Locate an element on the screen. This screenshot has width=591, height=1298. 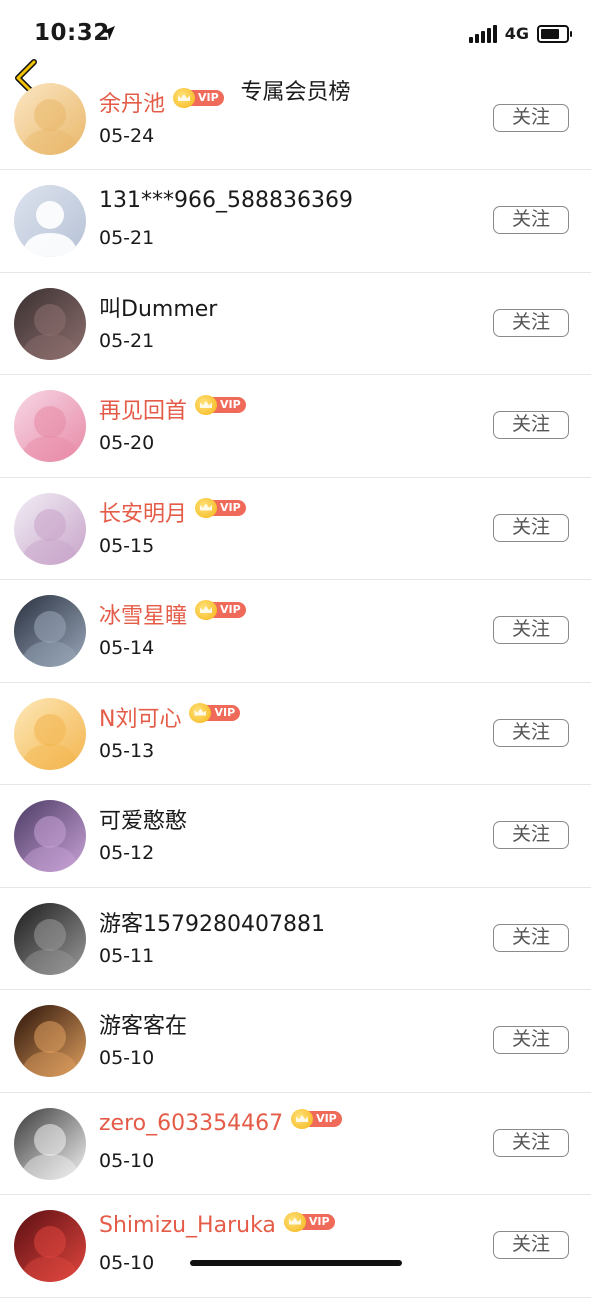
member-name-line: 余丹池 VIP is located at coordinates (161, 102).